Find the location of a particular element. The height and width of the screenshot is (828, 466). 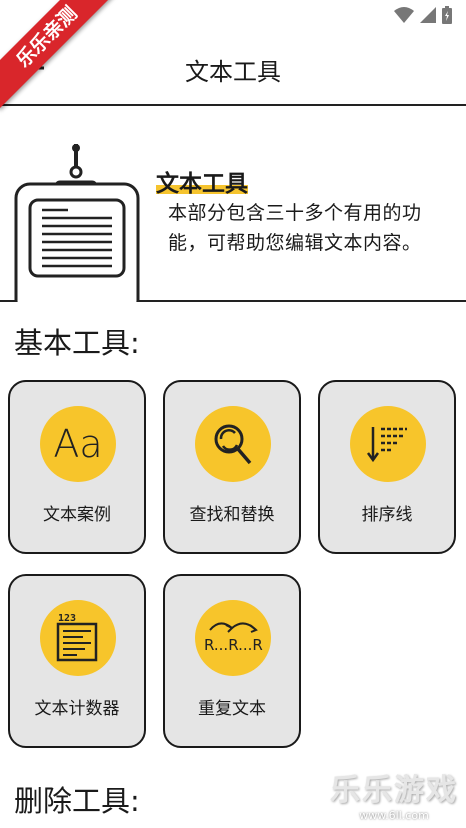

battery-icon is located at coordinates (447, 15).